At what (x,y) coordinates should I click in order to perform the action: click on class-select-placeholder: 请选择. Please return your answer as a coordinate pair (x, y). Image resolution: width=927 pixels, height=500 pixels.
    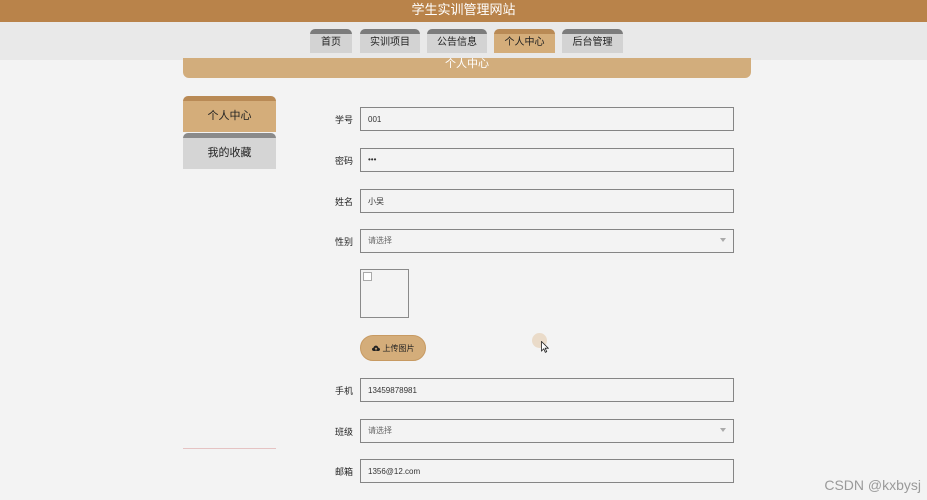
    Looking at the image, I should click on (380, 430).